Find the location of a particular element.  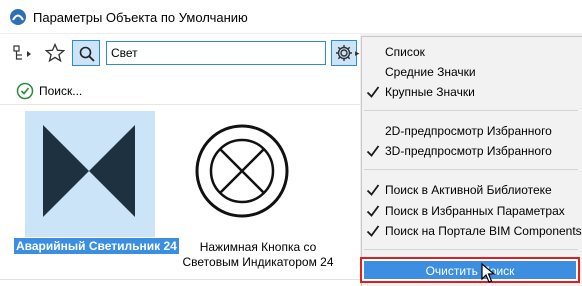

menu-item-3d-preview: 3D-предпросмотр Избранного is located at coordinates (471, 151).